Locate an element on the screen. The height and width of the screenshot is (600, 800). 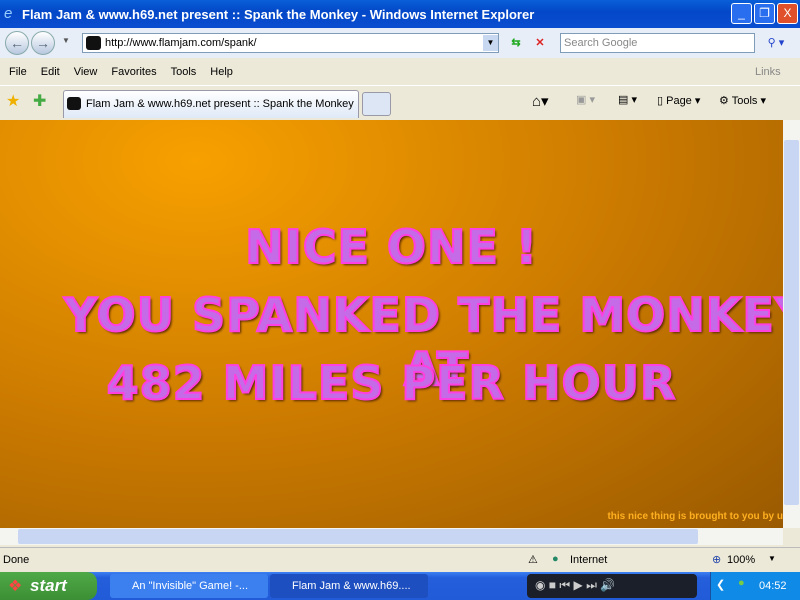
tools-label: Tools is located at coordinates (744, 101).